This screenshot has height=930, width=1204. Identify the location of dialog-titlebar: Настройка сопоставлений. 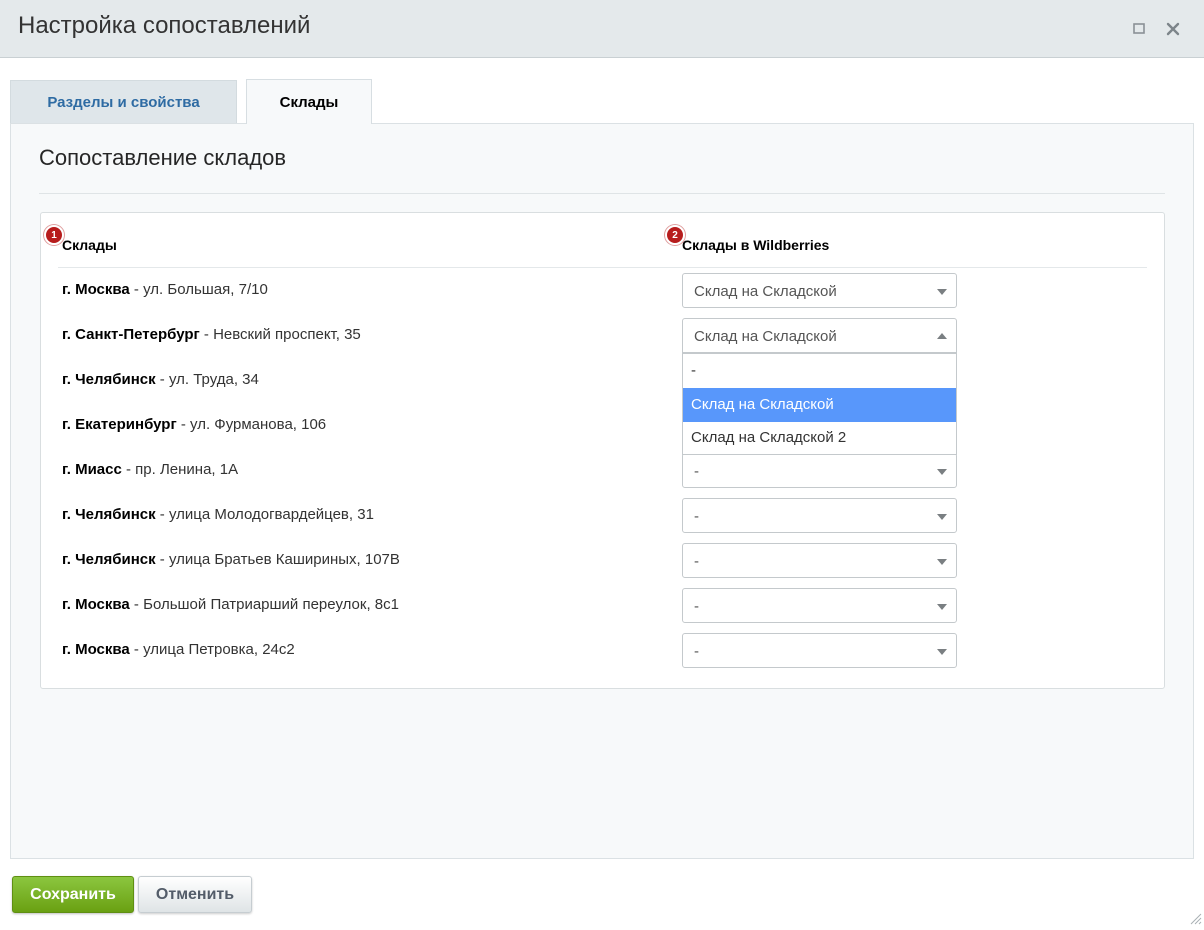
(602, 29).